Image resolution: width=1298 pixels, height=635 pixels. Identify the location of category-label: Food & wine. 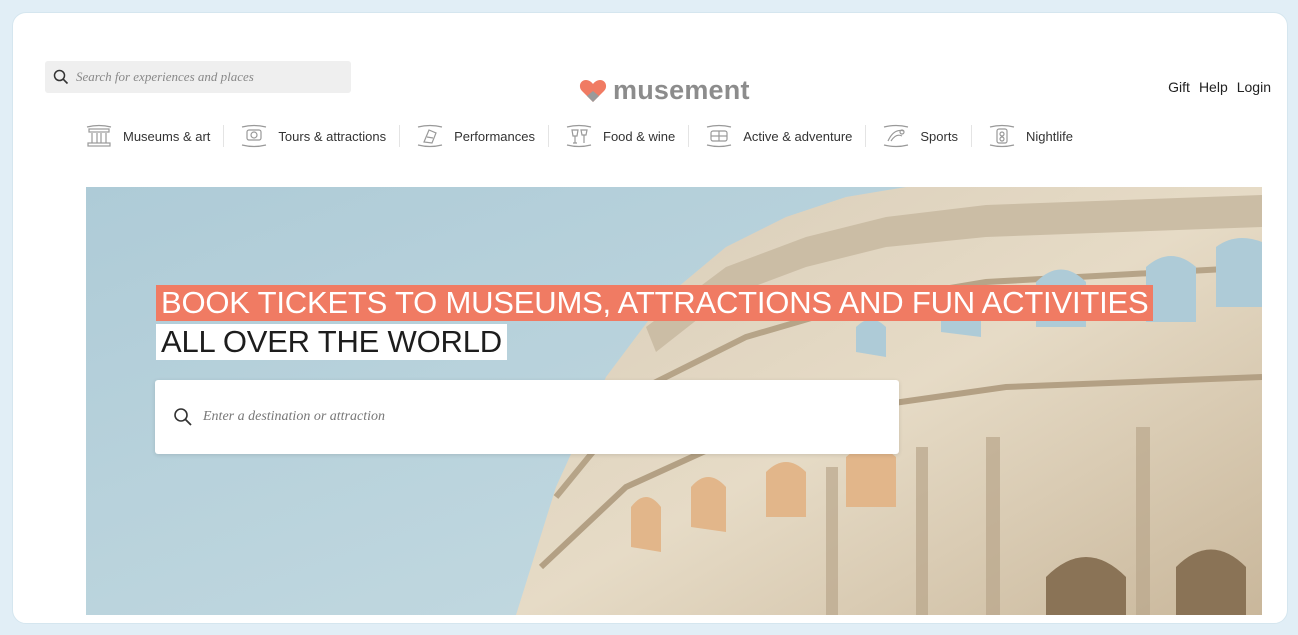
(639, 136).